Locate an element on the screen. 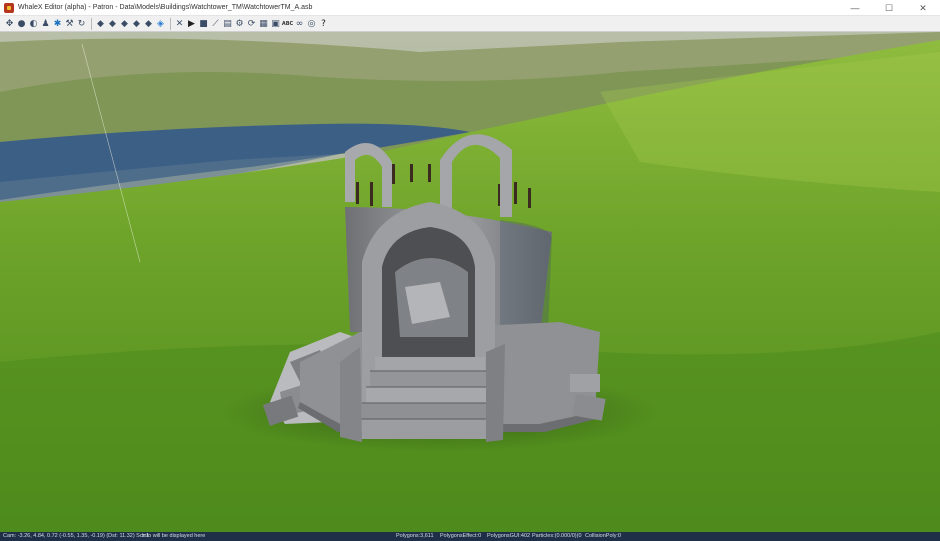 This screenshot has width=940, height=541. sphere-icon: ● is located at coordinates (21, 23).